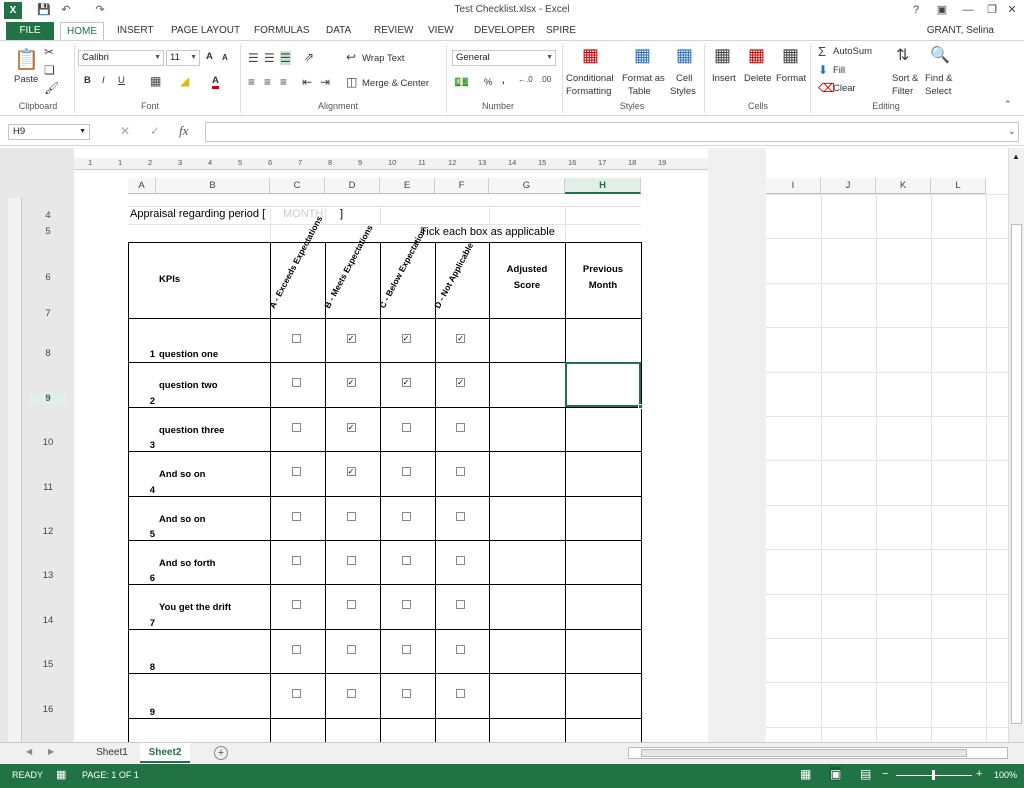 This screenshot has height=788, width=1024. I want to click on column-header-b: B, so click(213, 186).